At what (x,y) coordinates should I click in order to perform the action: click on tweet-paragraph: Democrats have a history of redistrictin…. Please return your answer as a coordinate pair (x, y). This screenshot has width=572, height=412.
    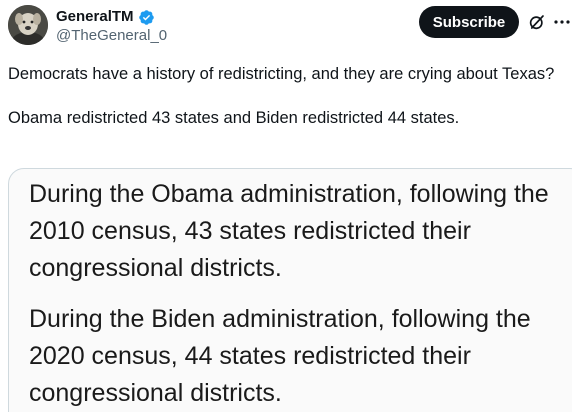
    Looking at the image, I should click on (281, 74).